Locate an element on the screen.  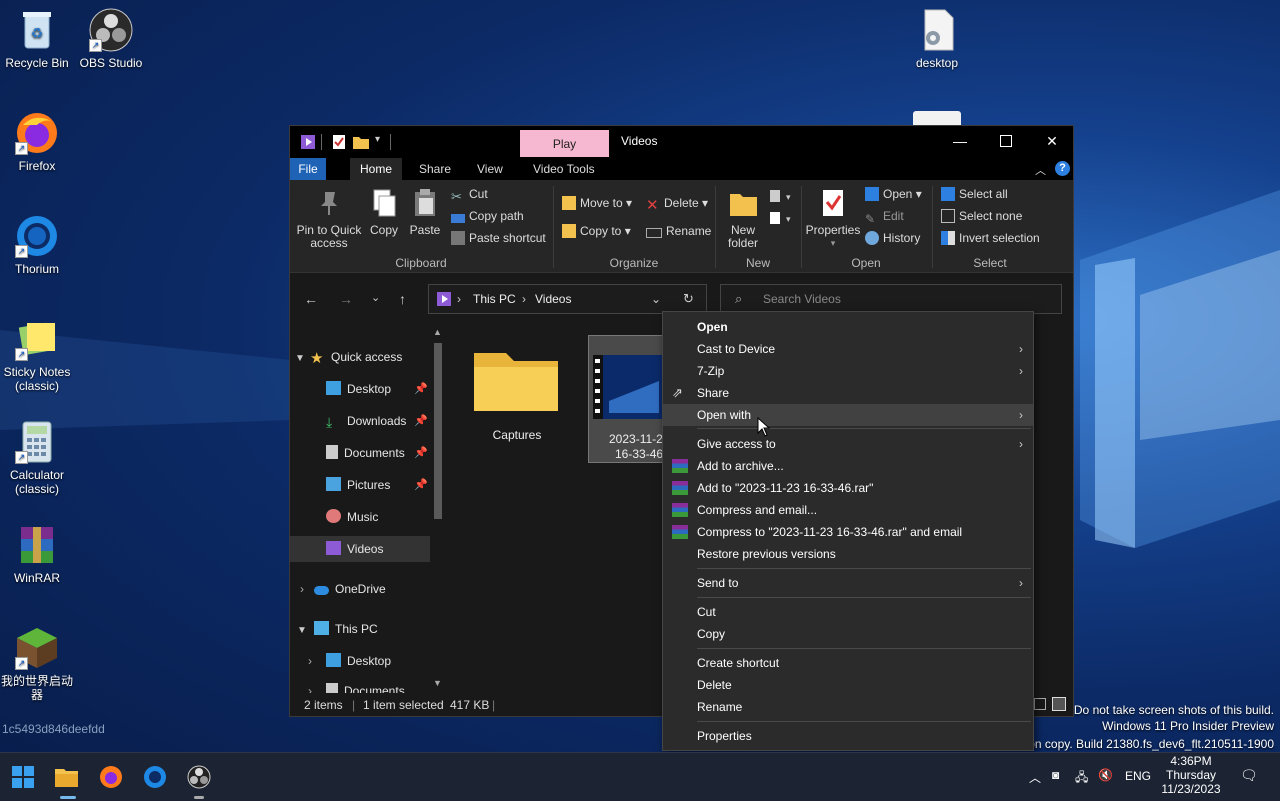
thorium-taskbar-icon is located at coordinates (155, 777).